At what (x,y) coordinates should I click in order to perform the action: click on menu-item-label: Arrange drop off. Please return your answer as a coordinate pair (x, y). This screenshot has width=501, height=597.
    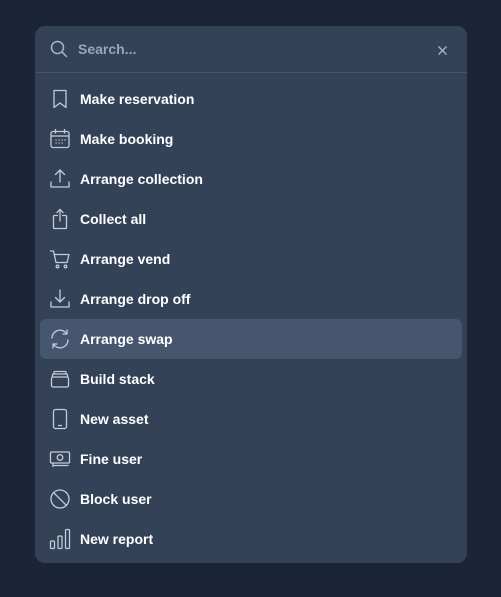
    Looking at the image, I should click on (135, 299).